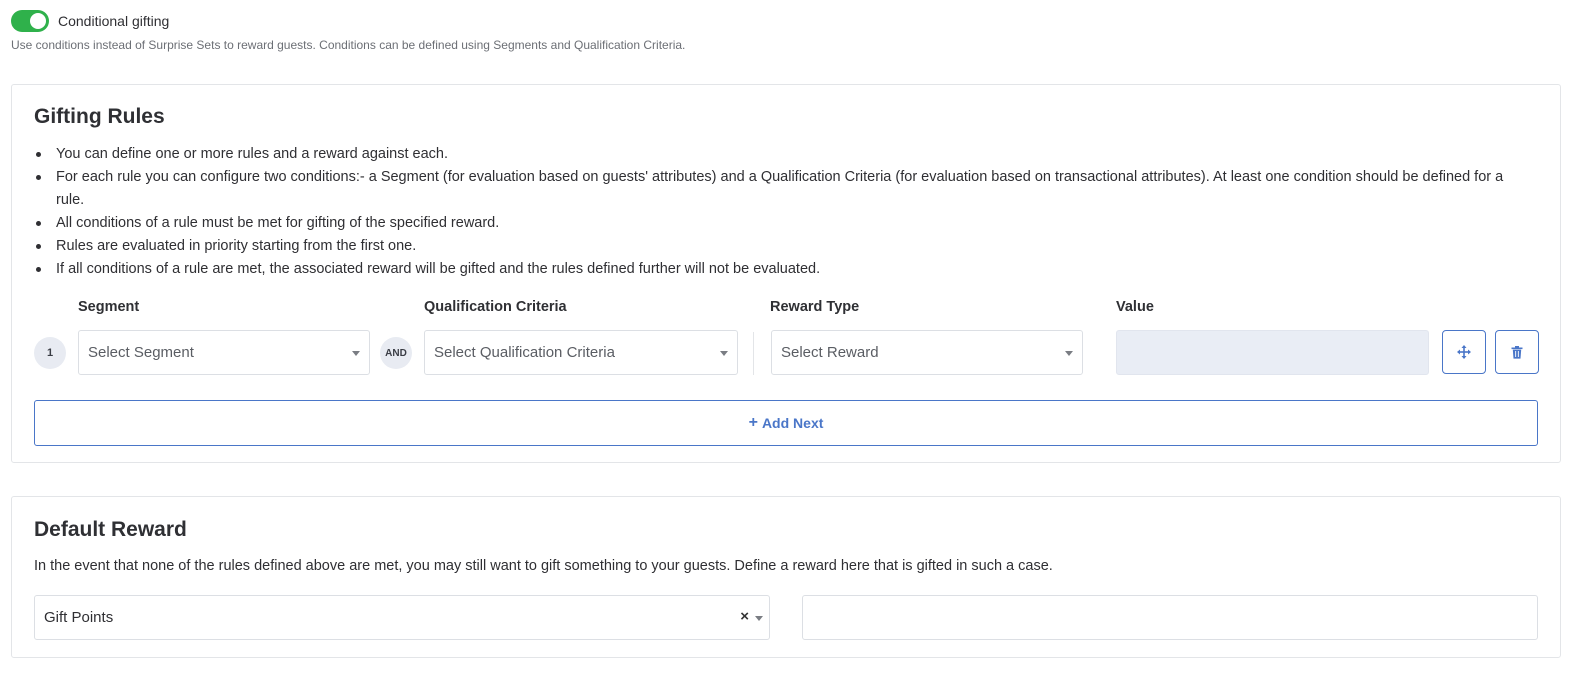 The image size is (1573, 673). What do you see at coordinates (495, 307) in the screenshot?
I see `qualification-column-header: Qualification Criteria` at bounding box center [495, 307].